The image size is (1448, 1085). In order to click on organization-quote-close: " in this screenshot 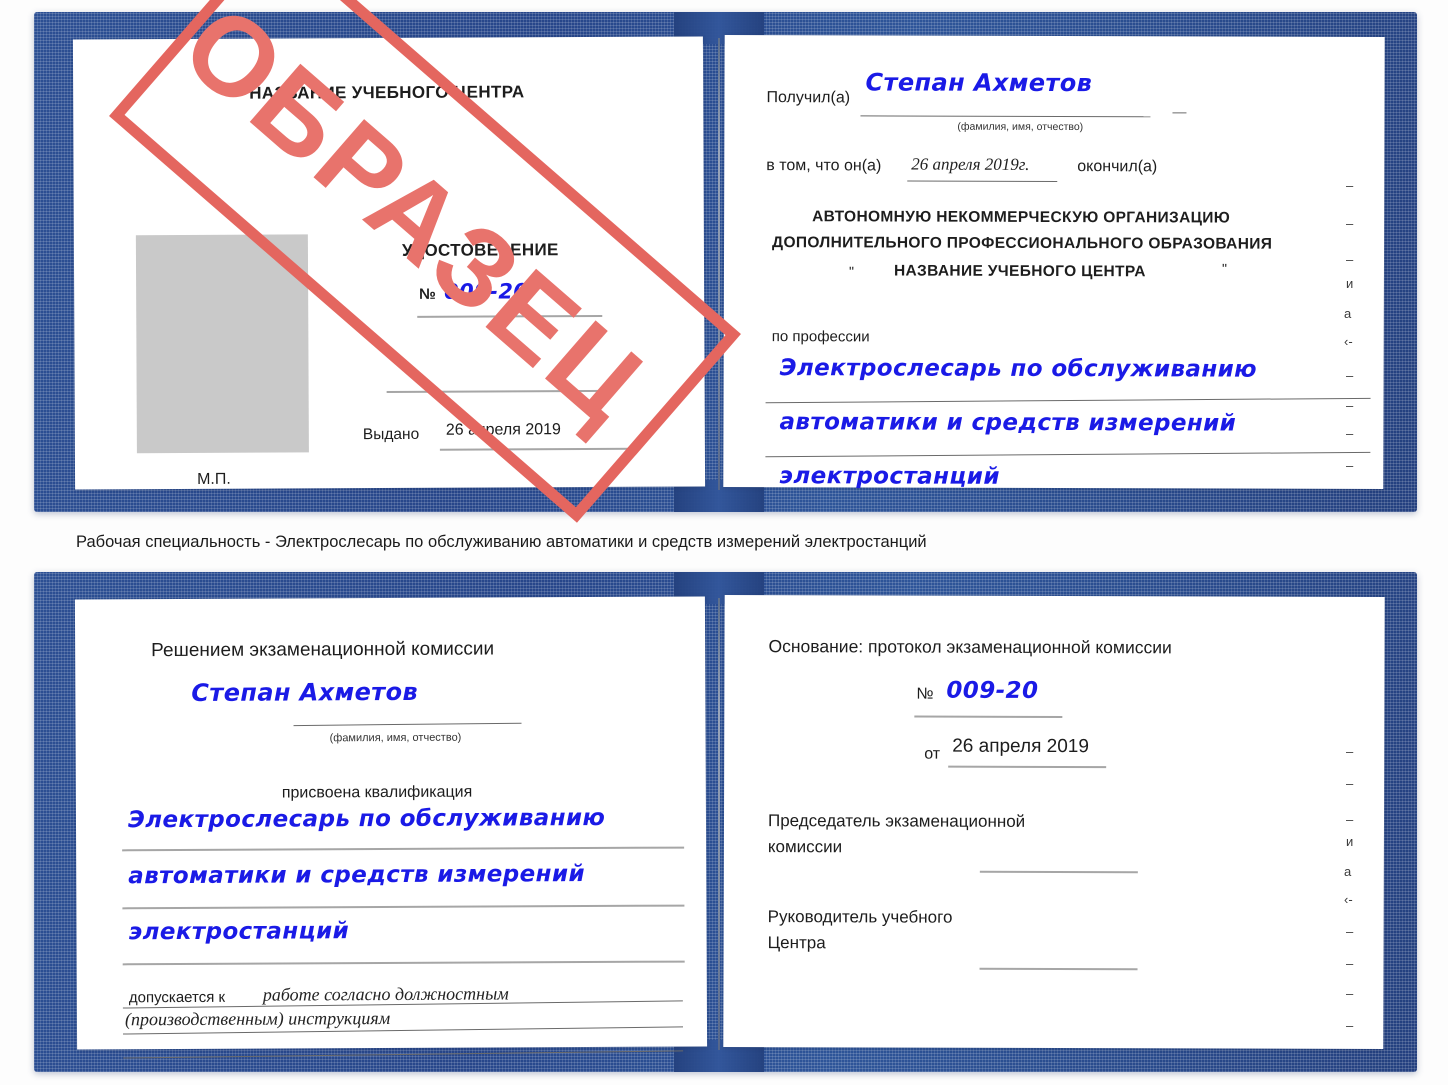, I will do `click(1224, 268)`.